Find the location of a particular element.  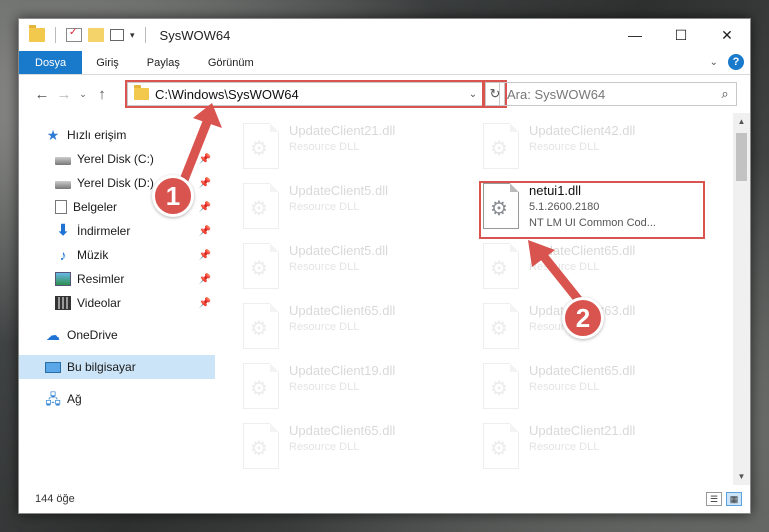

nav-item-local-disk-c: Yerel Disk (C:) 📌 is located at coordinates (117, 159).